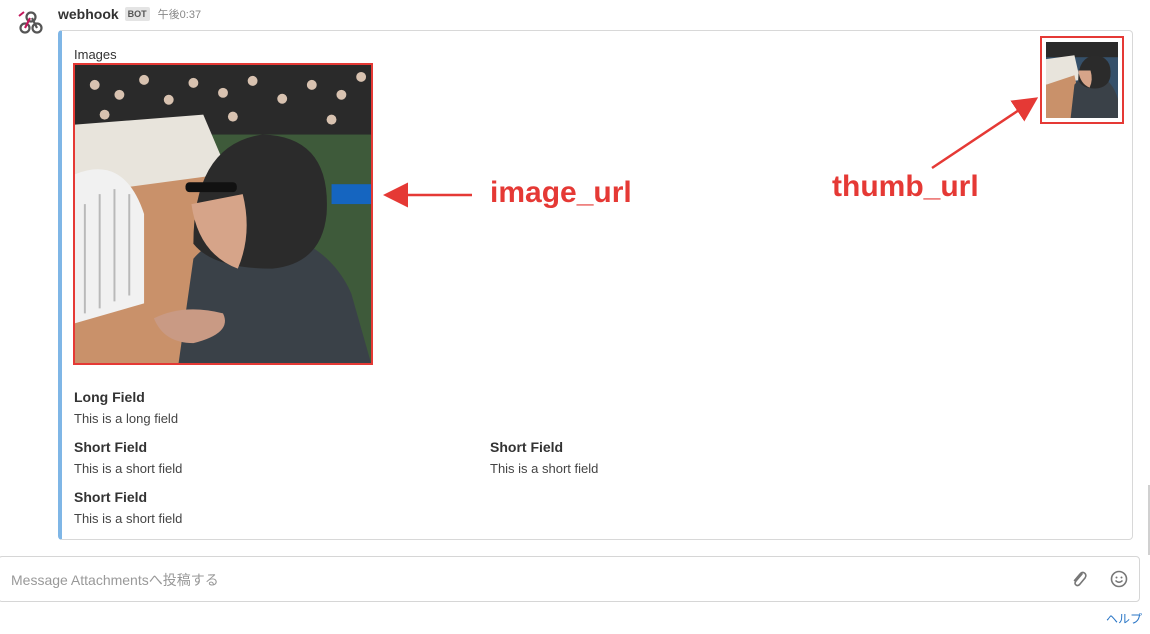 This screenshot has height=634, width=1150. What do you see at coordinates (1124, 618) in the screenshot?
I see `help-link: ヘルプ` at bounding box center [1124, 618].